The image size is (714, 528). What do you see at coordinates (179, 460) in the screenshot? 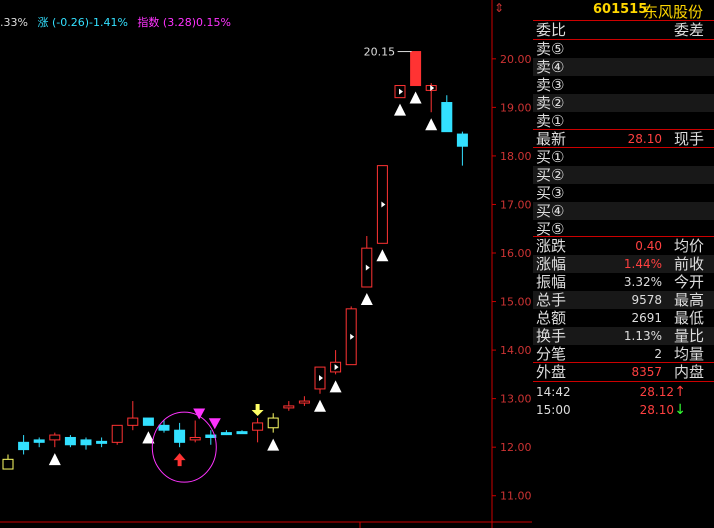
I see `arrow-up-signal-icon` at bounding box center [179, 460].